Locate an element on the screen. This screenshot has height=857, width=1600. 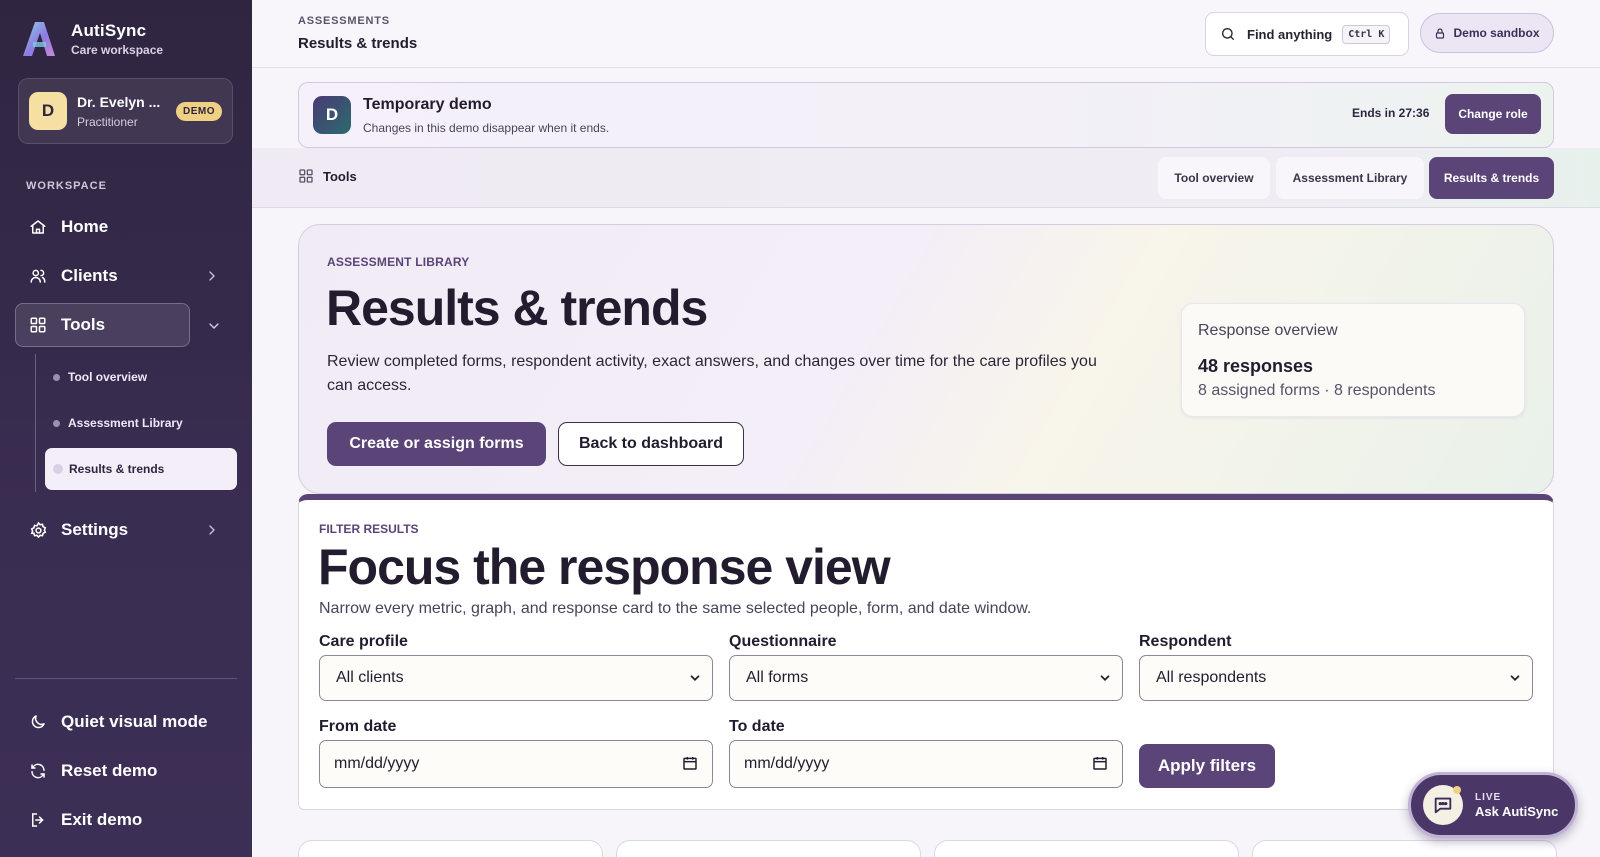
tools-label: Tools is located at coordinates (327, 176).